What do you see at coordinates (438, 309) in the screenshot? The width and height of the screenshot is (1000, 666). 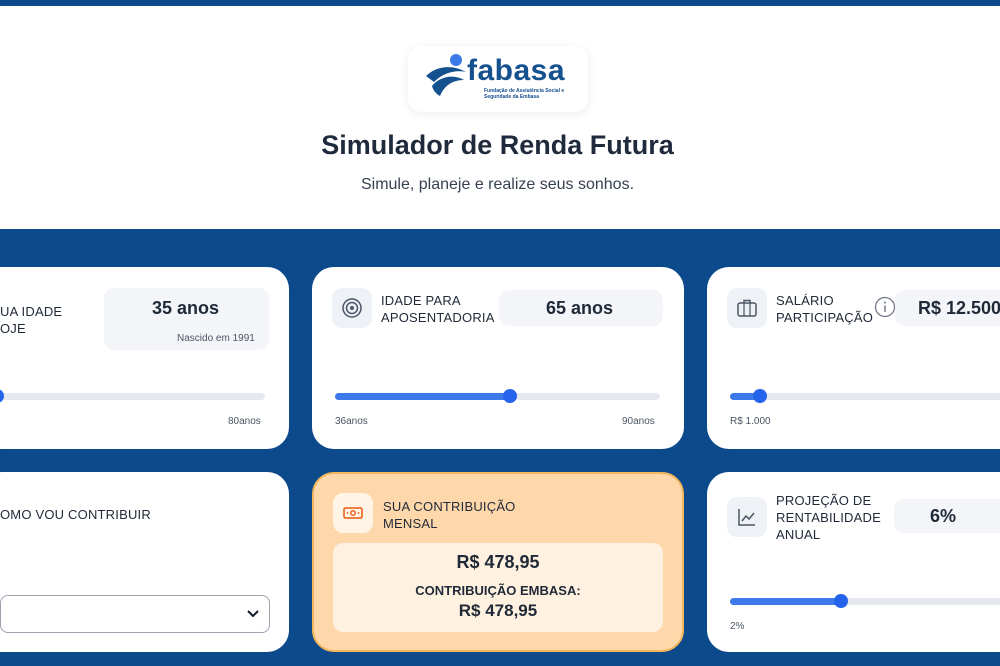 I see `retirement-age-label: IDADE PARA APOSENTADORIA` at bounding box center [438, 309].